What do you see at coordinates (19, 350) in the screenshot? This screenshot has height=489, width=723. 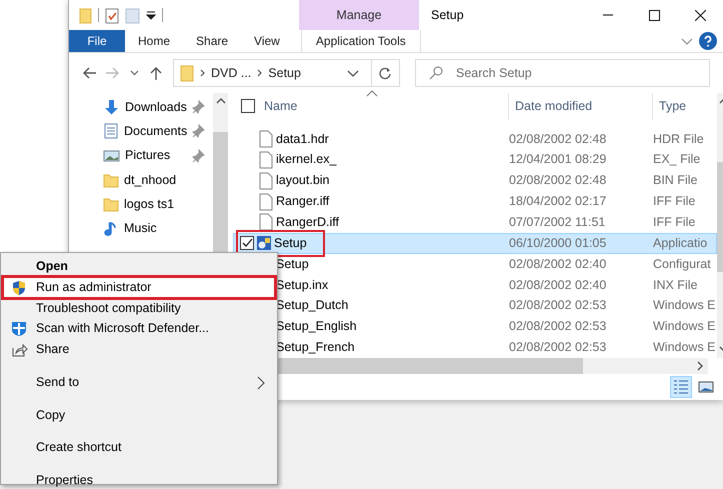 I see `share-icon` at bounding box center [19, 350].